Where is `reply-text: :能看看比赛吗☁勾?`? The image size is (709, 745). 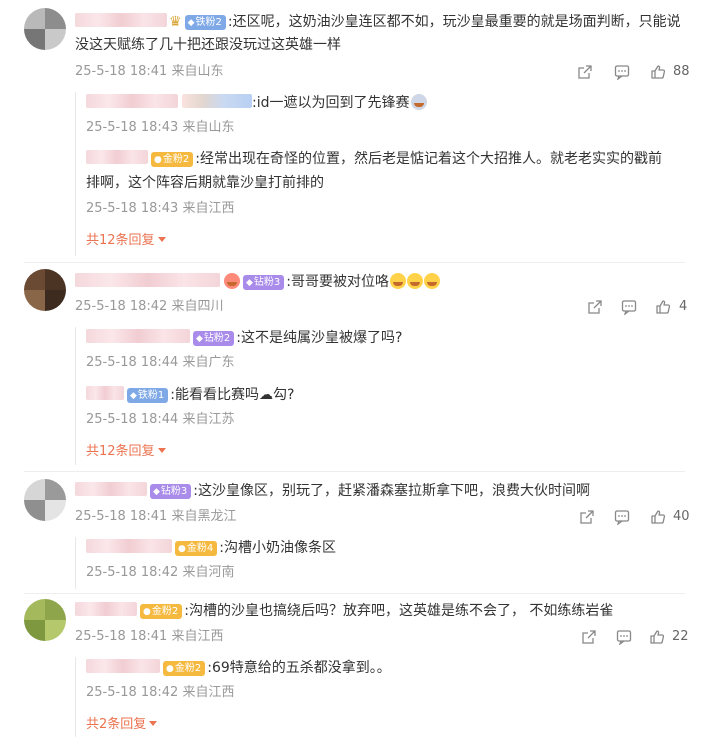
reply-text: :能看看比赛吗☁勾? is located at coordinates (232, 395).